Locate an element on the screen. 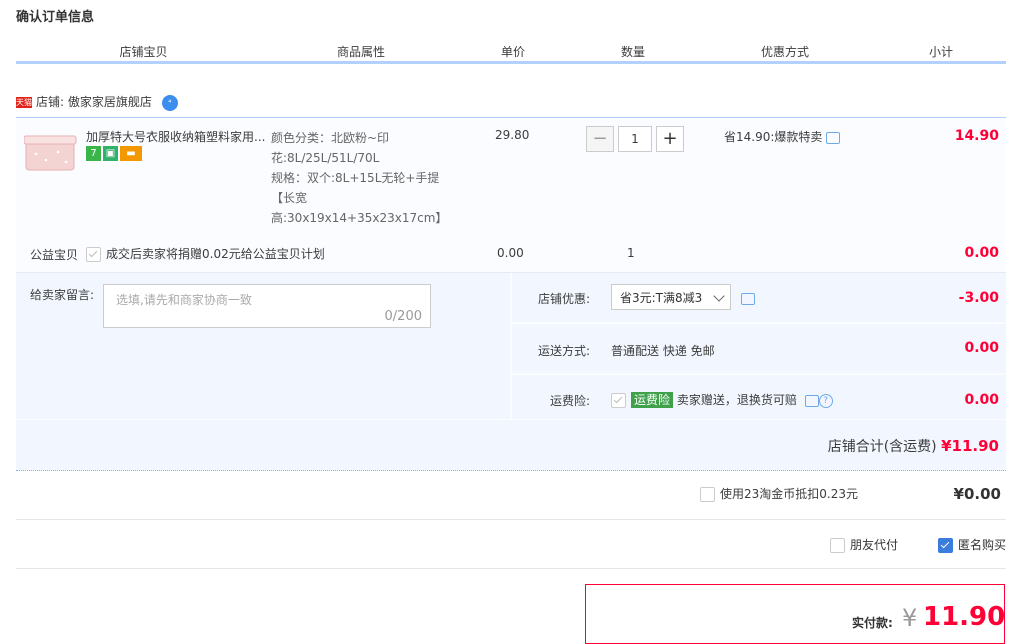  shipping-label: 运送方式: is located at coordinates (563, 351).